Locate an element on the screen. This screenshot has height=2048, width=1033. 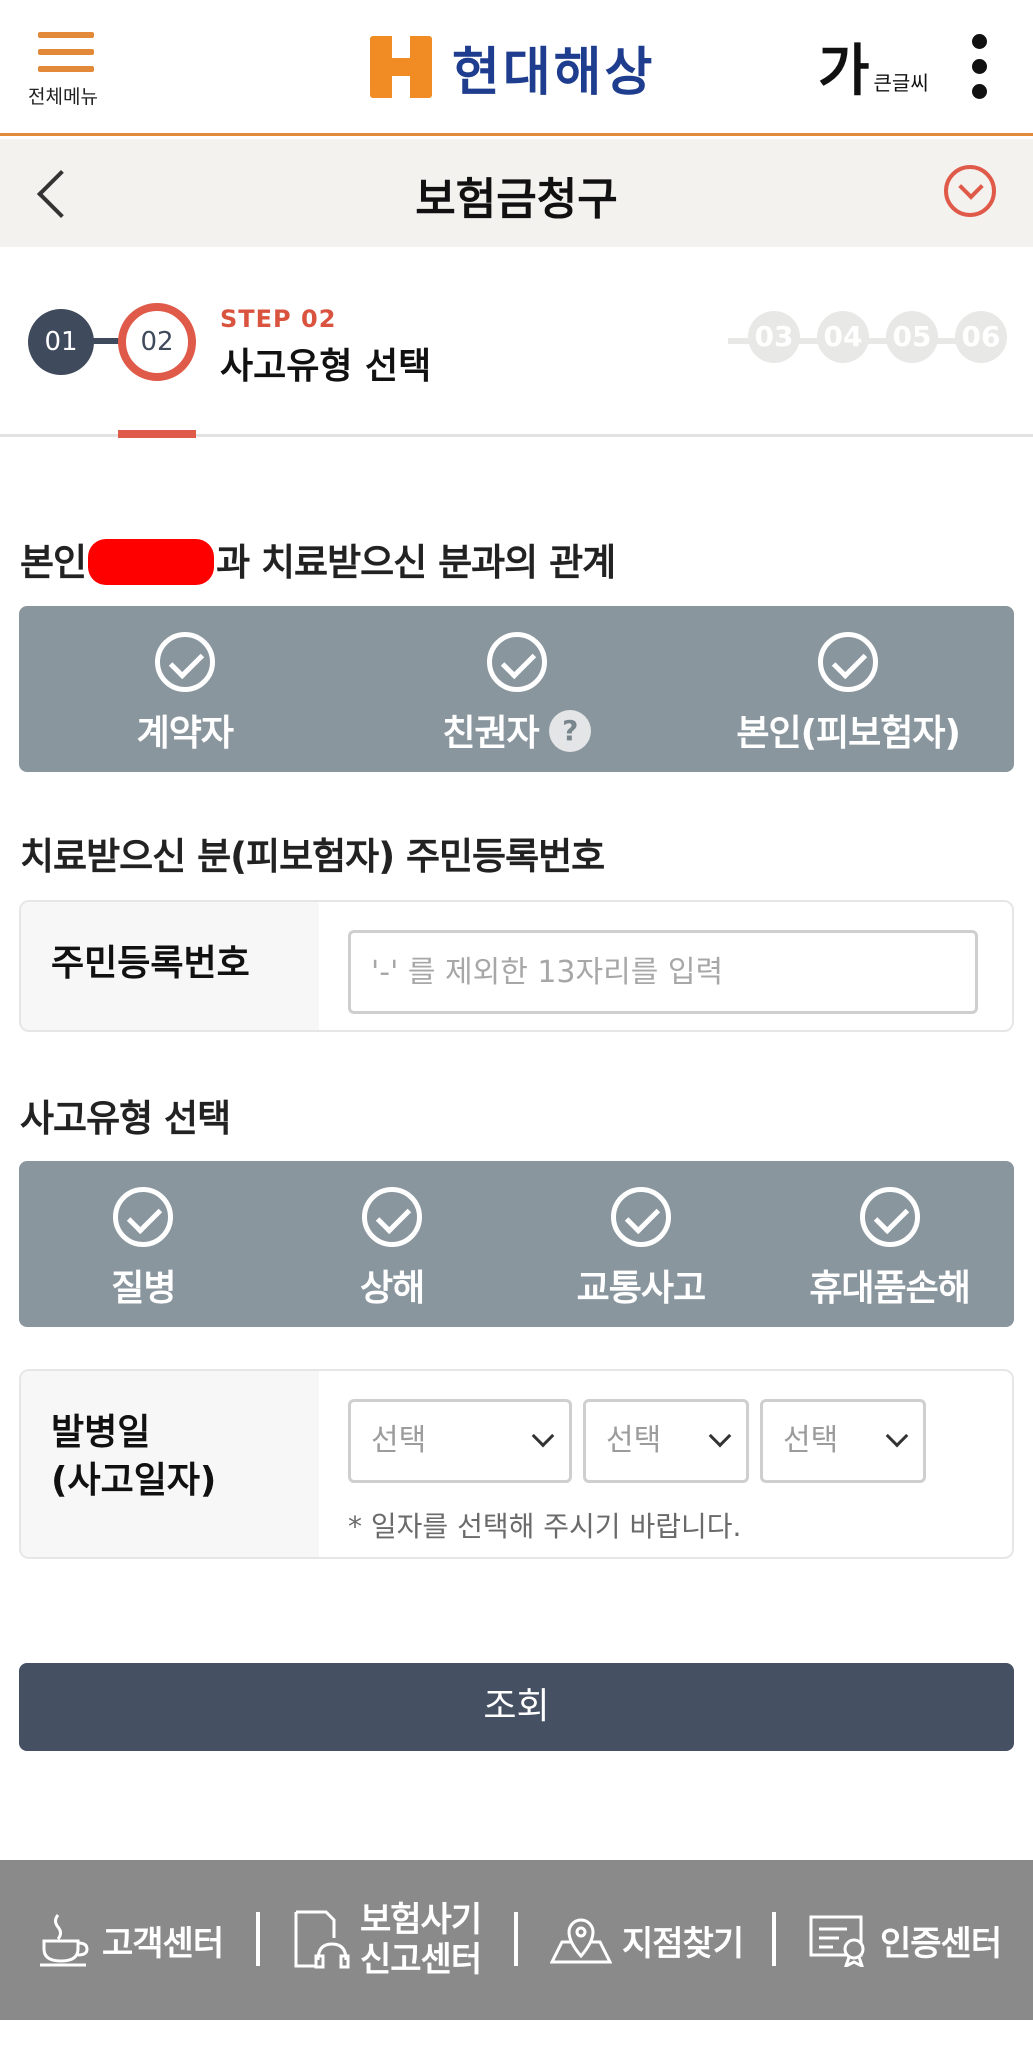
accident-option-illness: 질병 is located at coordinates (143, 1244).